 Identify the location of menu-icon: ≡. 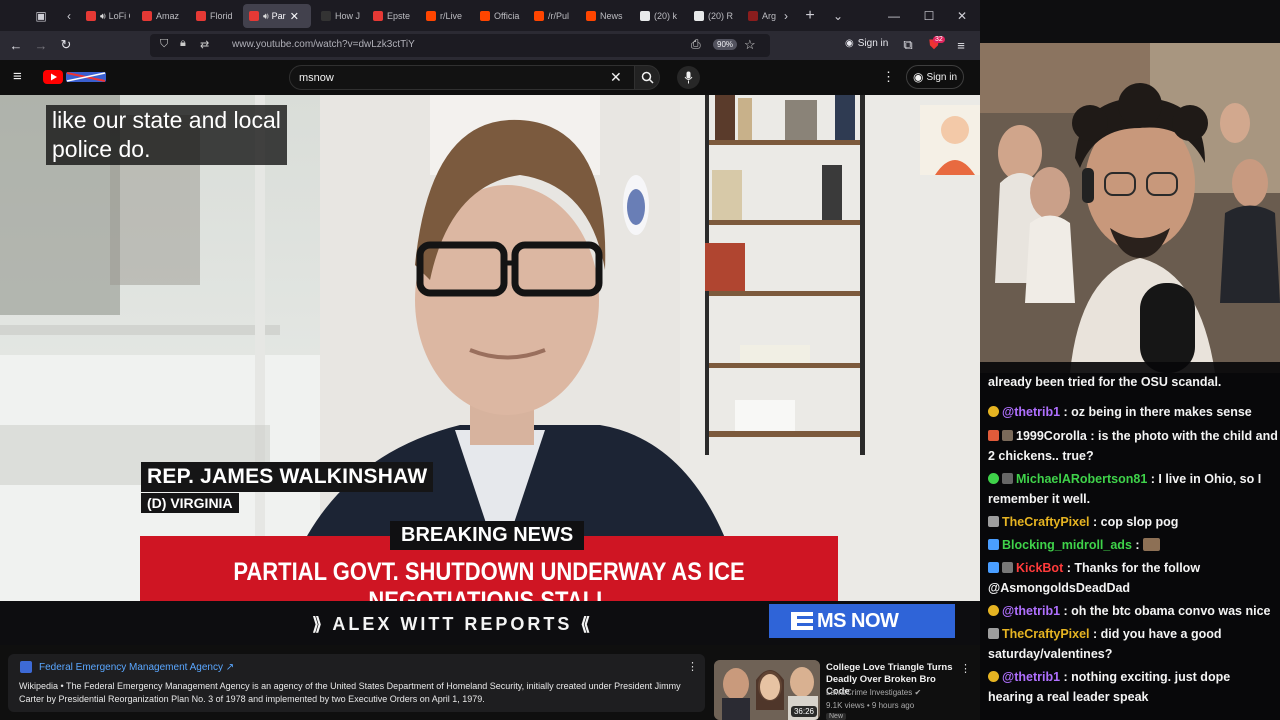
(961, 45).